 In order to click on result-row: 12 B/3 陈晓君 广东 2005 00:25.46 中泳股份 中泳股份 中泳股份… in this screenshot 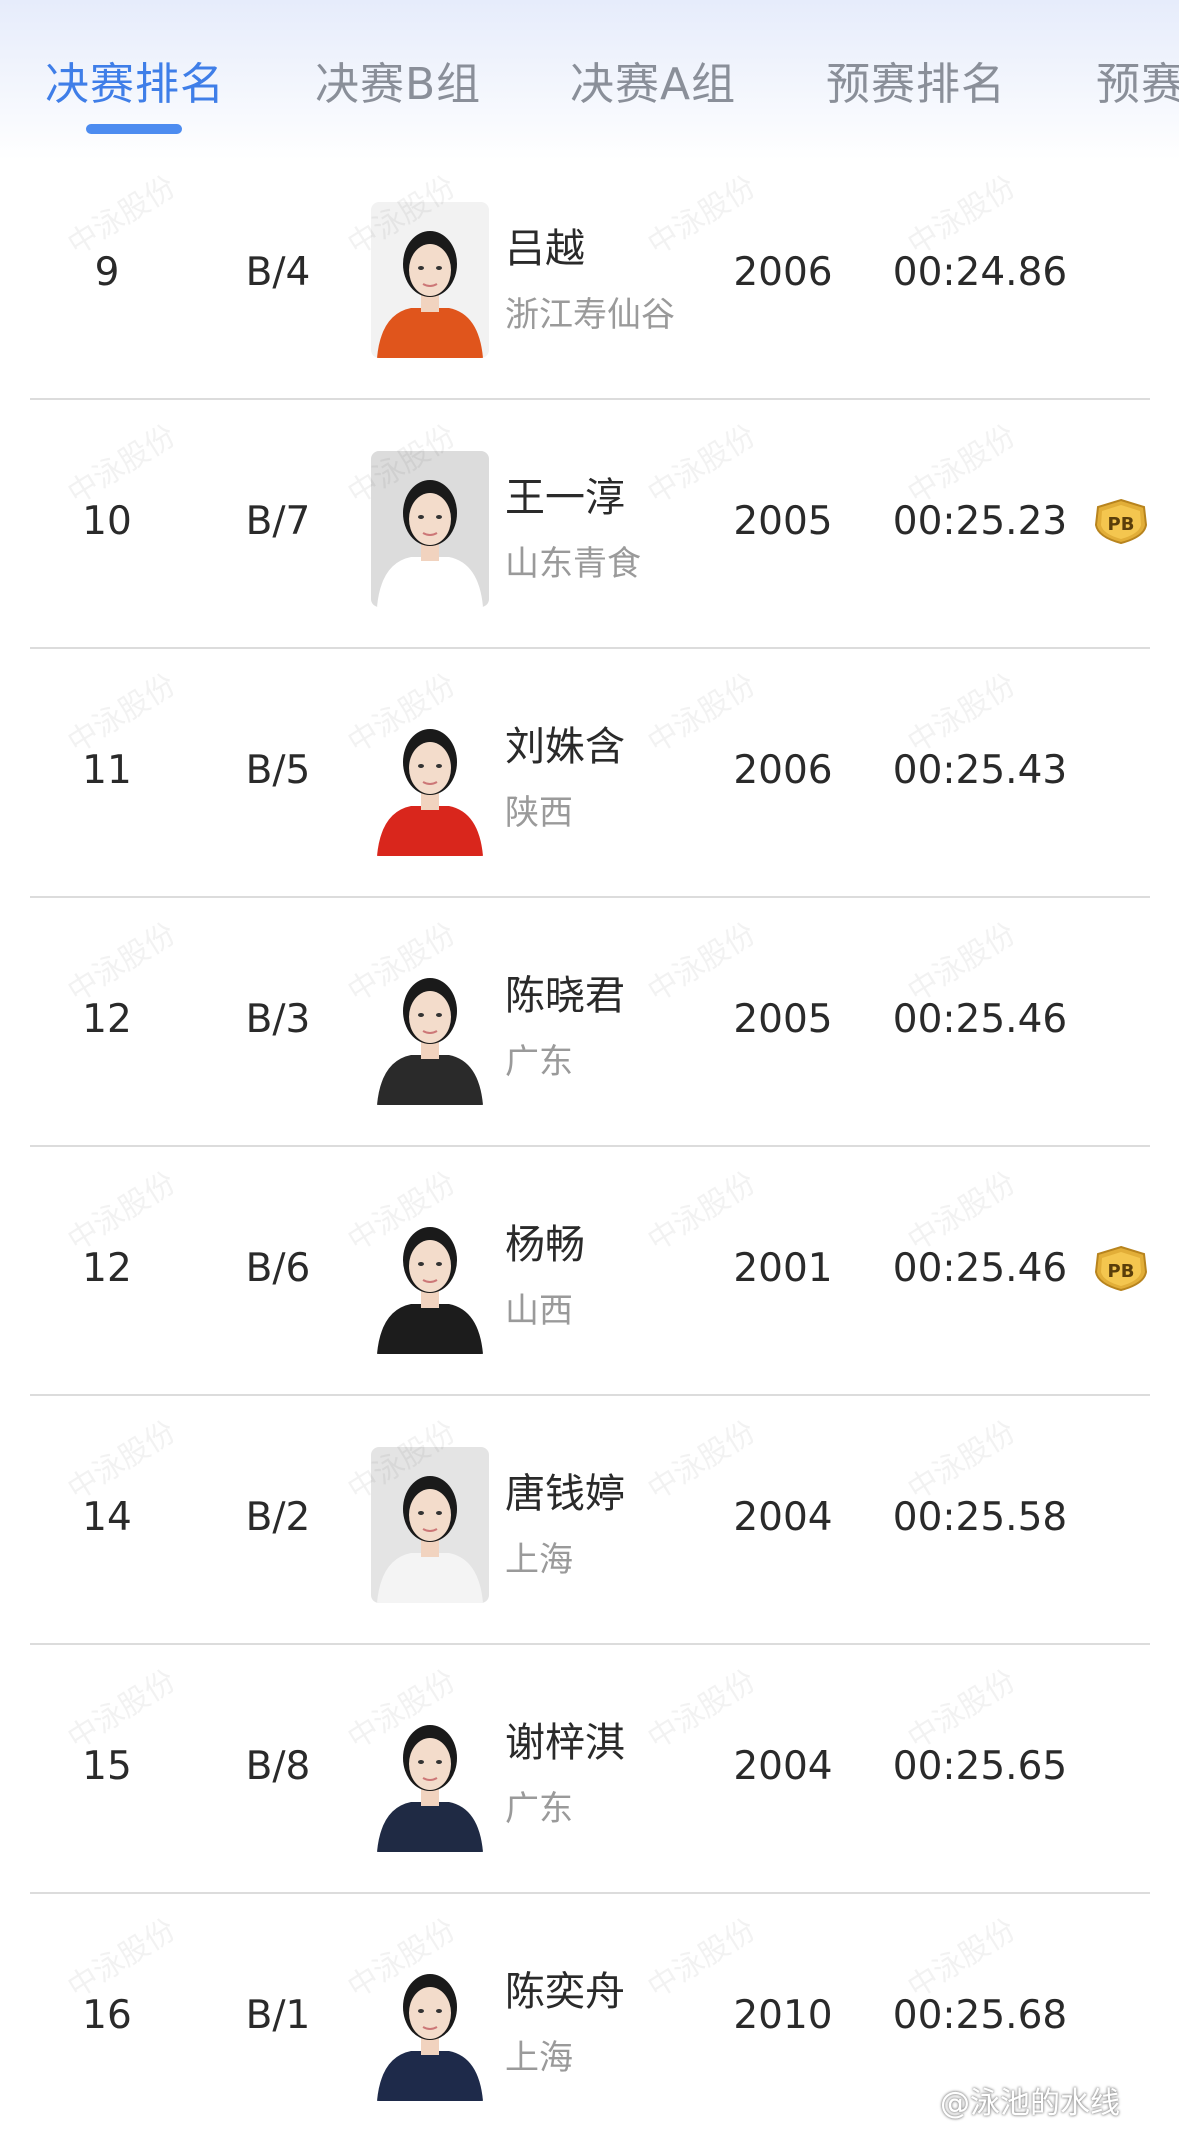, I will do `click(589, 1022)`.